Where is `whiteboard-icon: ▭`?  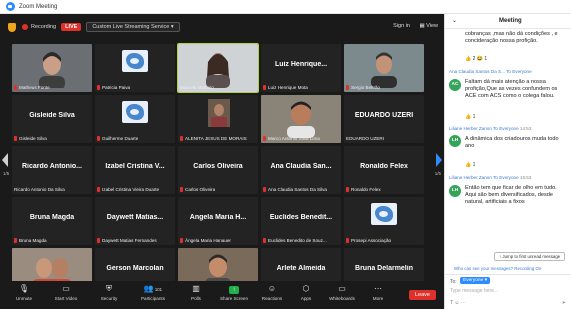 whiteboard-icon: ▭ is located at coordinates (342, 288).